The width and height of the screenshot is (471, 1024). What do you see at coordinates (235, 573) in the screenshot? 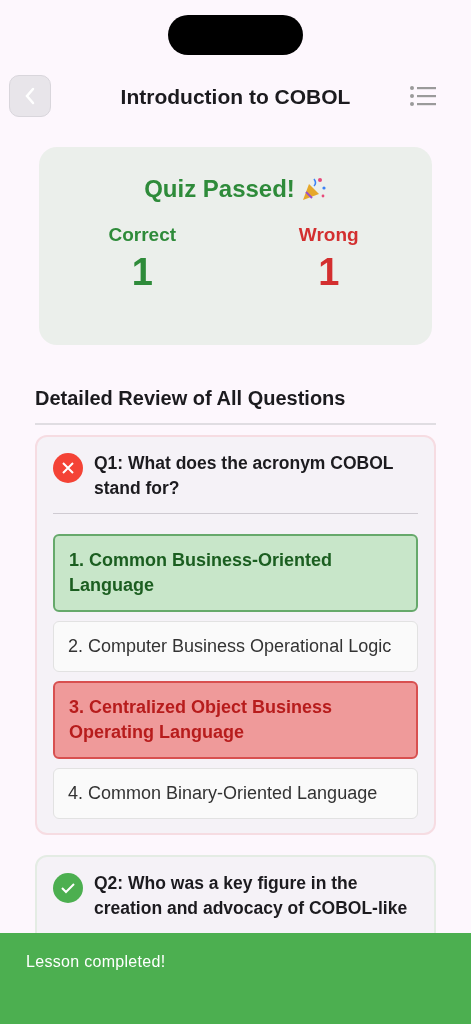
I see `answer-option: 1. Common Business-Oriented Language` at bounding box center [235, 573].